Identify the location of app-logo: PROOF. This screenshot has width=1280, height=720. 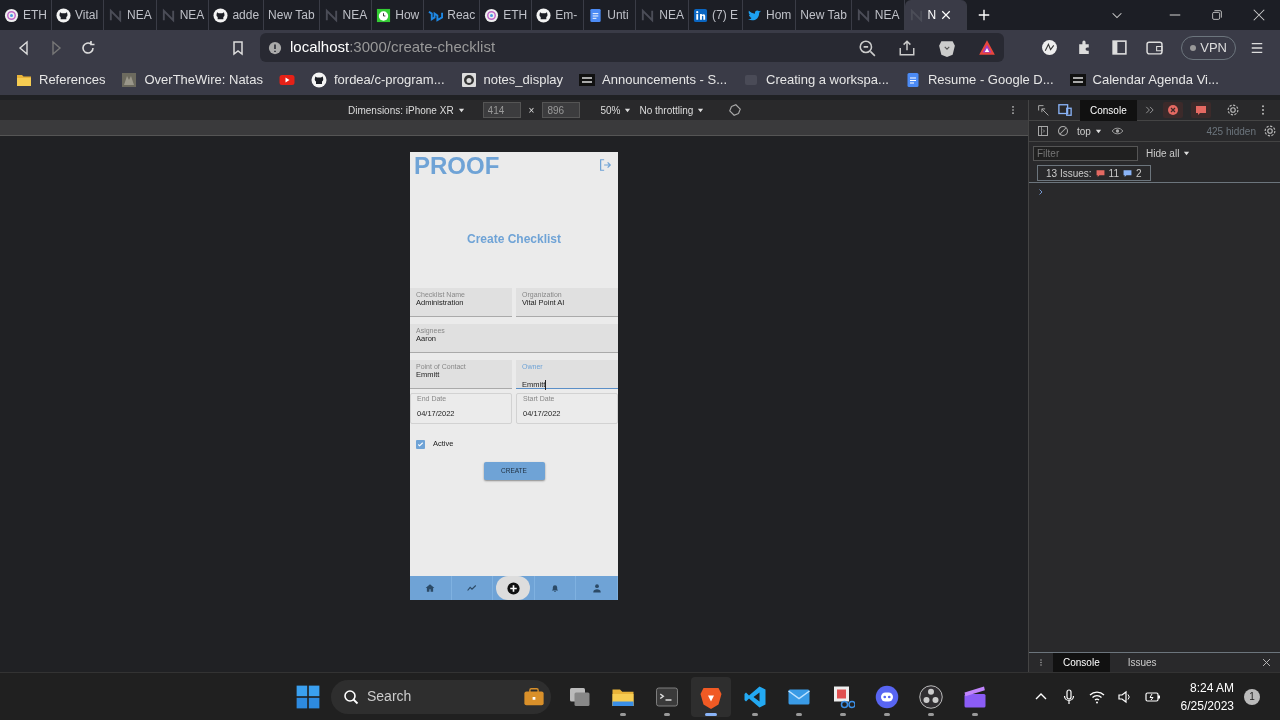
(457, 166).